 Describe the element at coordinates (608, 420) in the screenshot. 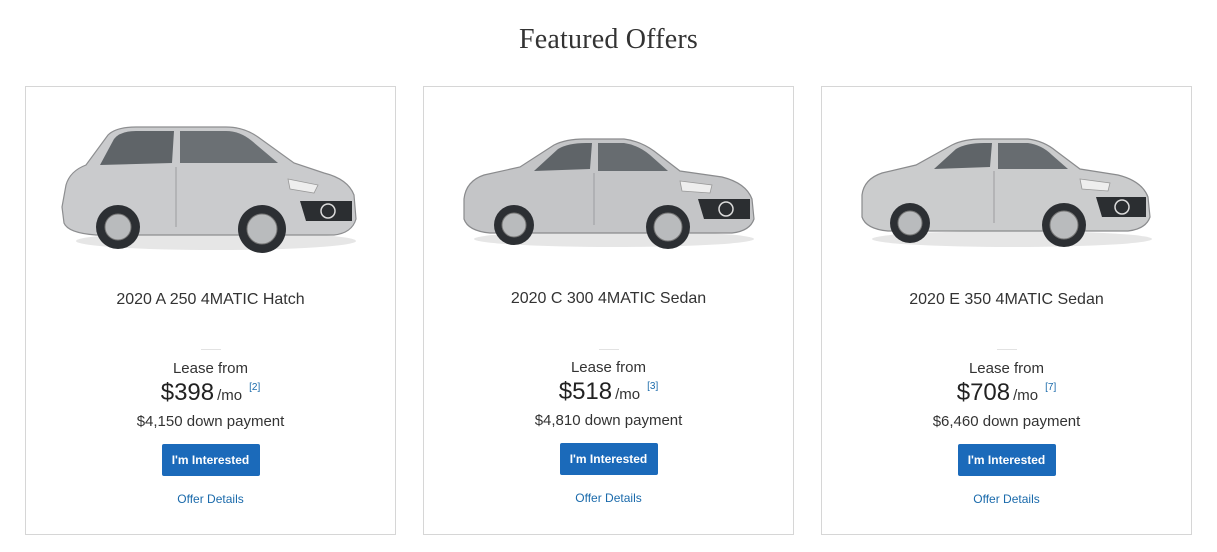

I see `down-payment: $4,810 down payment` at that location.